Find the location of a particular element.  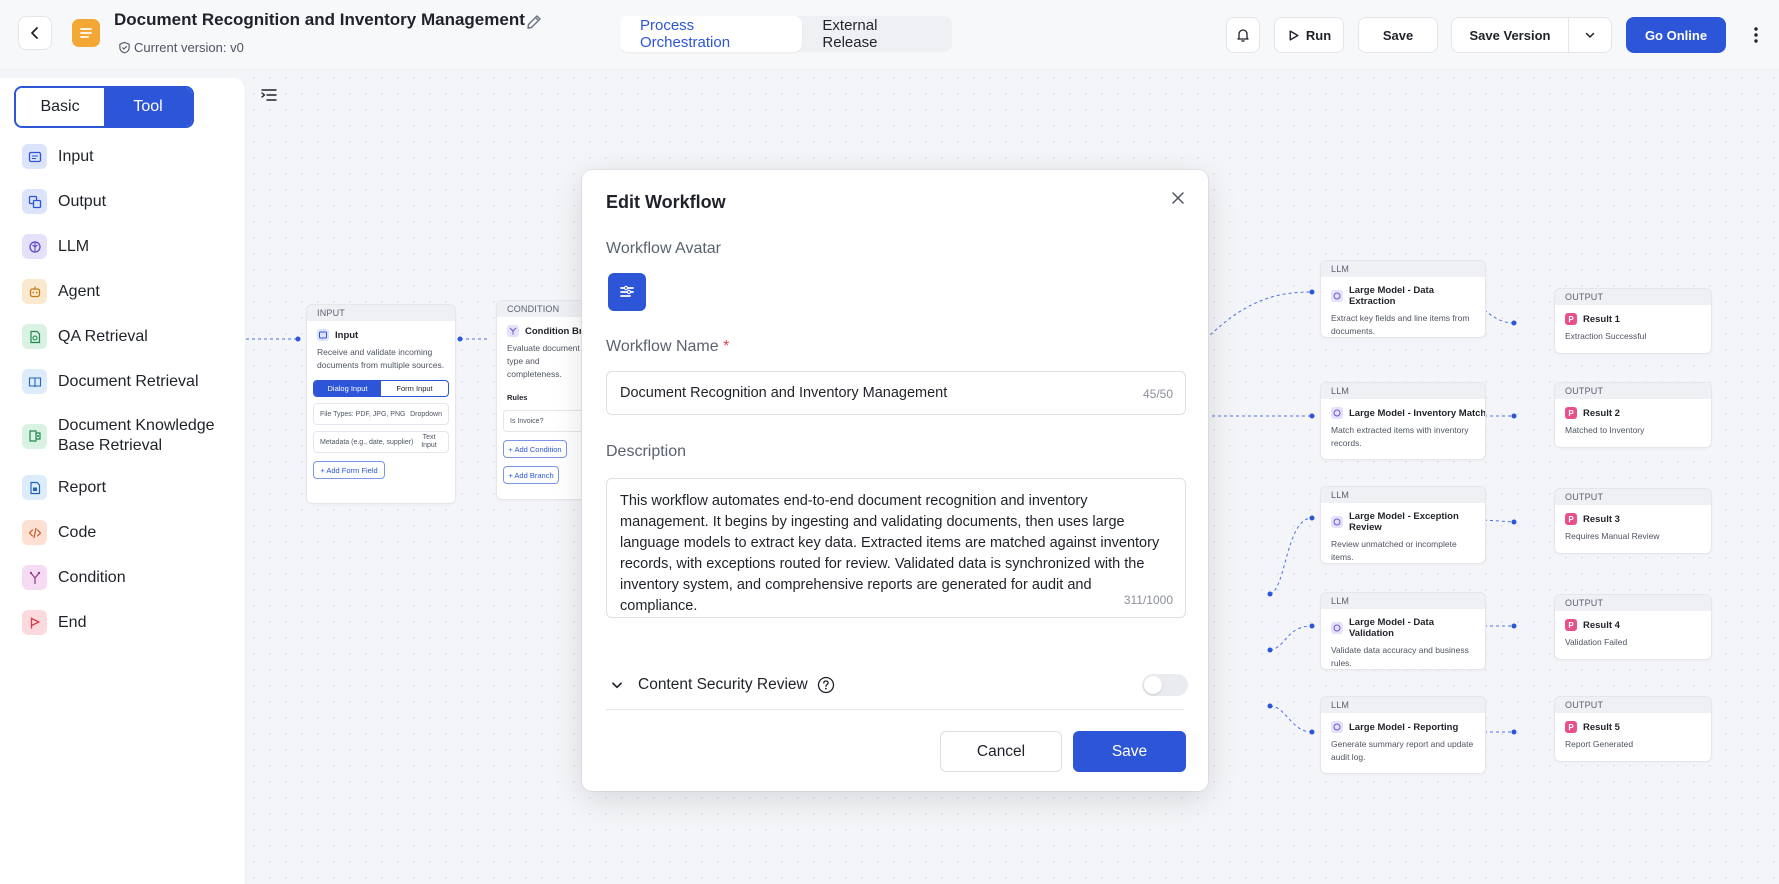

tab-basic: Basic is located at coordinates (60, 107).